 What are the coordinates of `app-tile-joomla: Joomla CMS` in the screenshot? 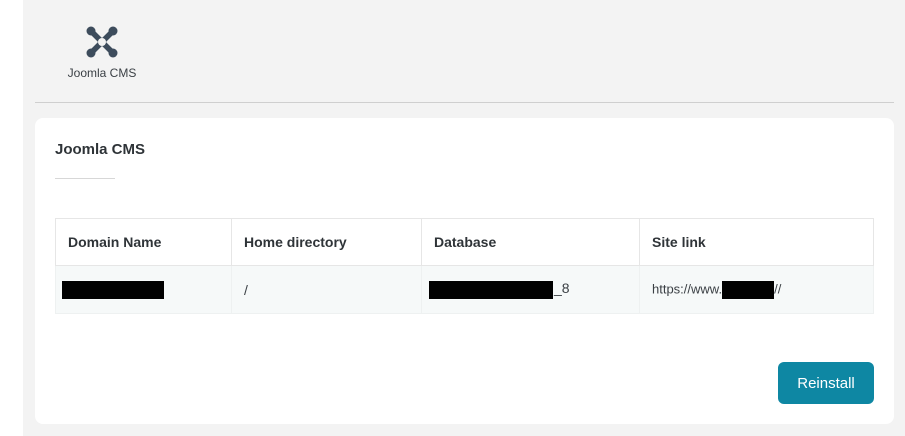 It's located at (102, 56).